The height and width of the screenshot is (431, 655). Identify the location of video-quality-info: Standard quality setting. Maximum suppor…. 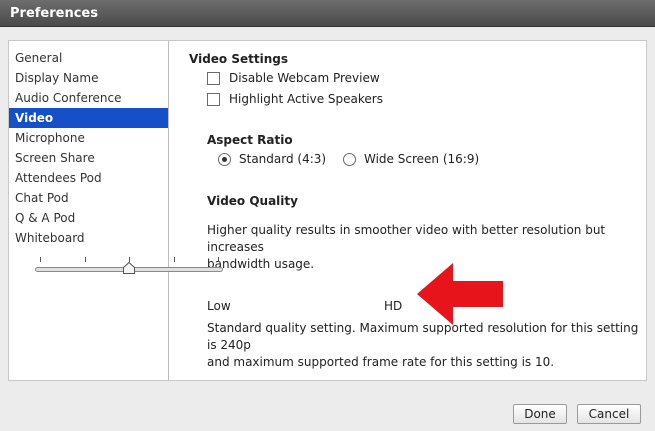
(426, 345).